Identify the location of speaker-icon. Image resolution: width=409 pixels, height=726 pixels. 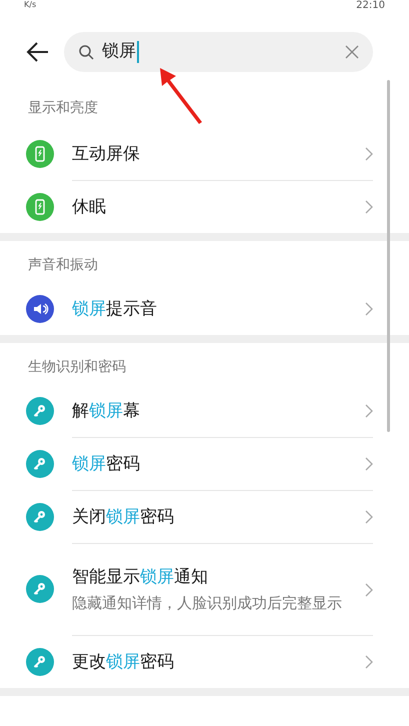
(40, 308).